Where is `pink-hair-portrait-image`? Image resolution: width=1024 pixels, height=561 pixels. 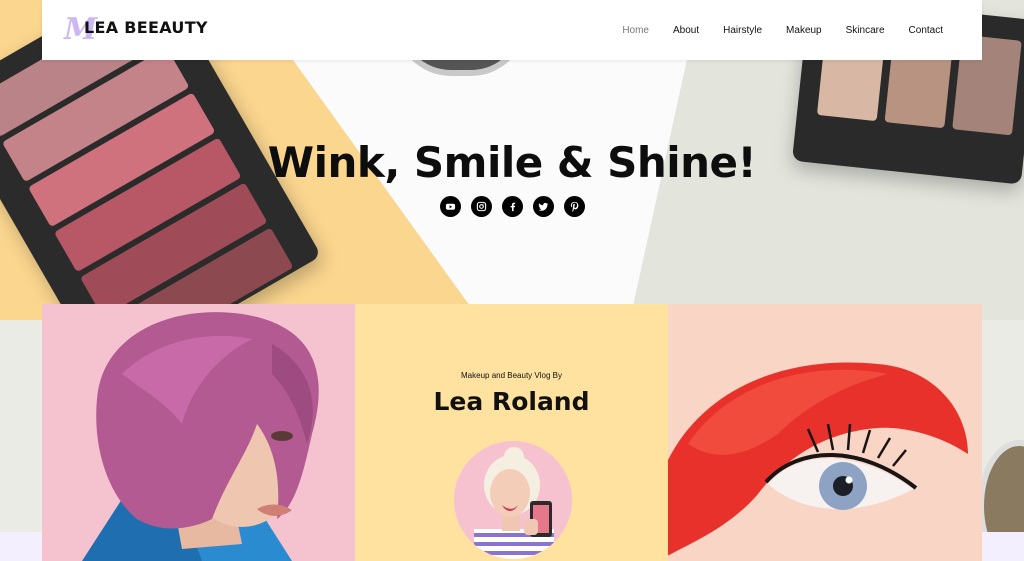 pink-hair-portrait-image is located at coordinates (198, 432).